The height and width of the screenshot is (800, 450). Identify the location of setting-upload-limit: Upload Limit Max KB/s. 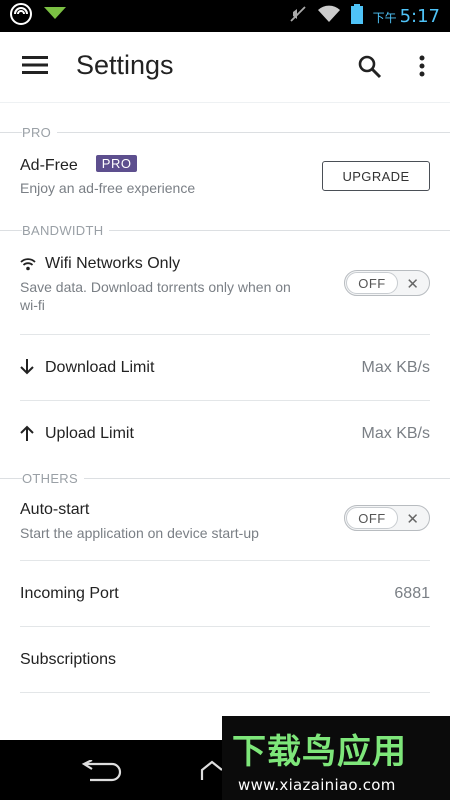
(225, 434).